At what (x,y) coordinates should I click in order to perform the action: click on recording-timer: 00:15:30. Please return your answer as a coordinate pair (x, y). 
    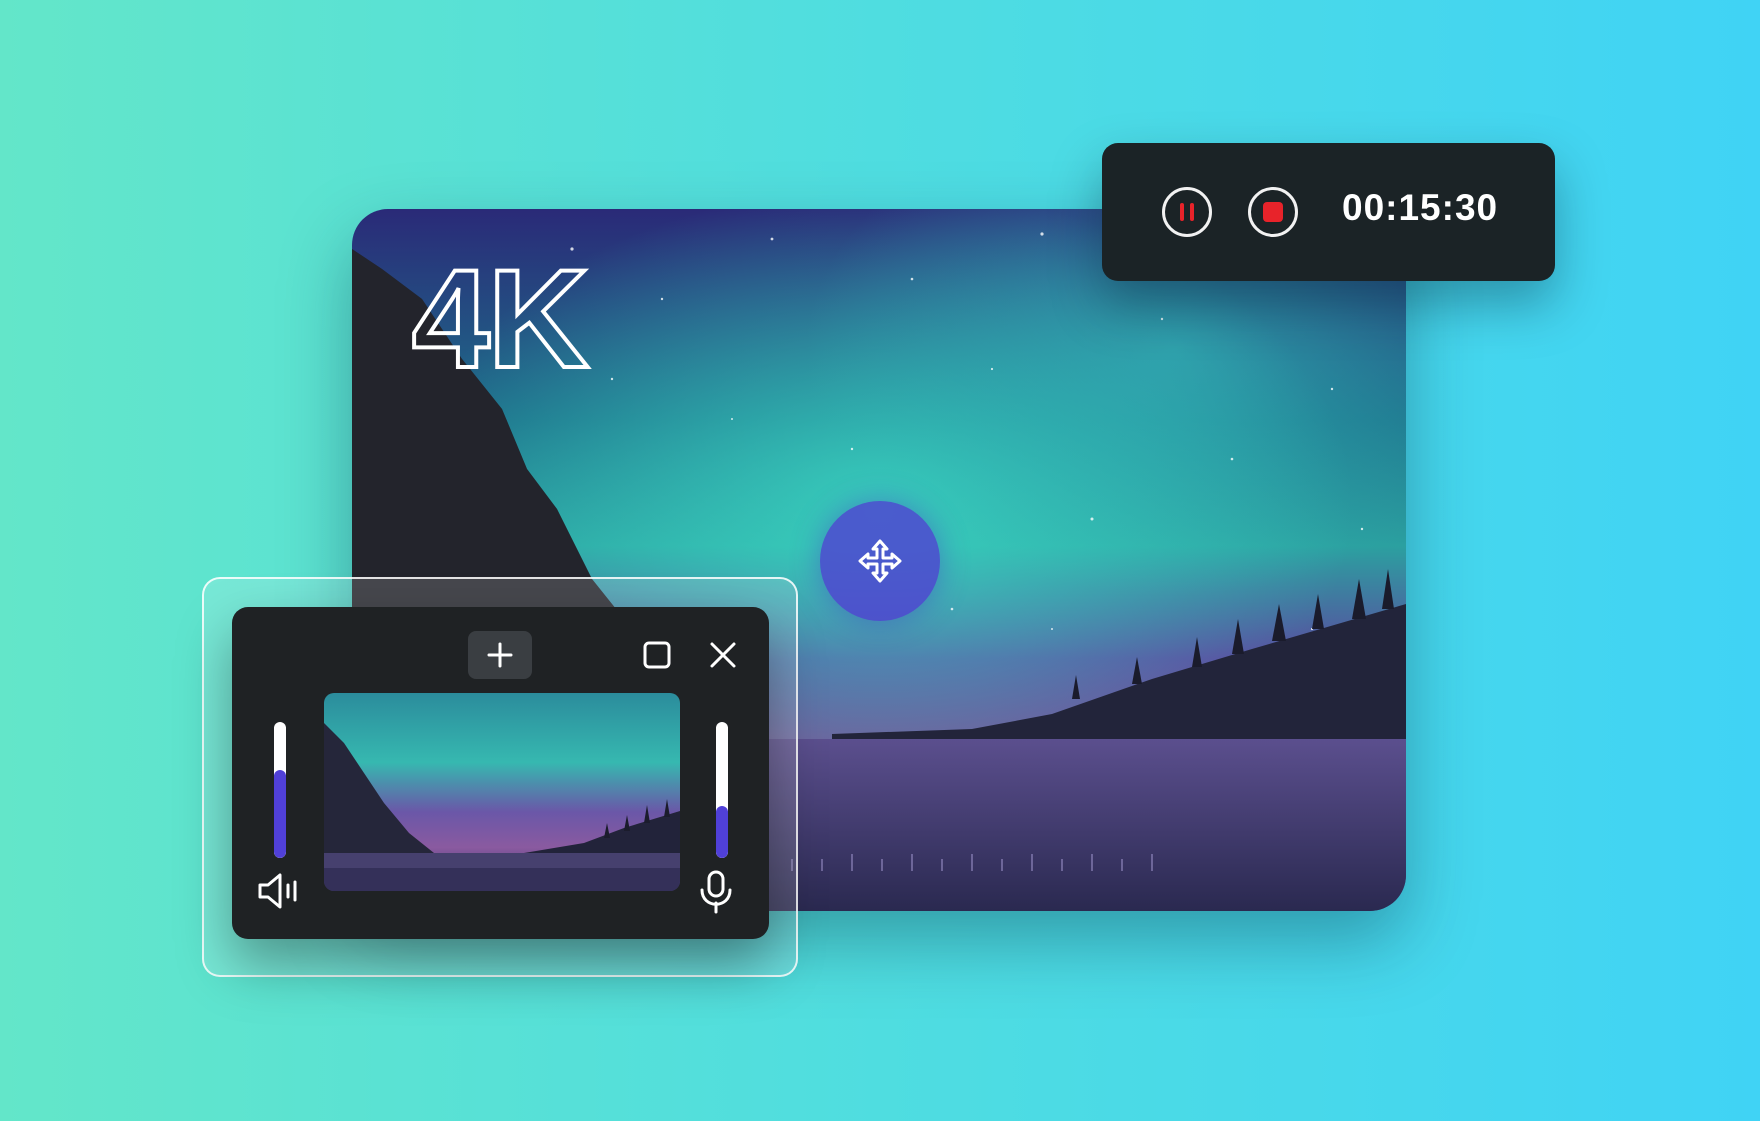
    Looking at the image, I should click on (1420, 207).